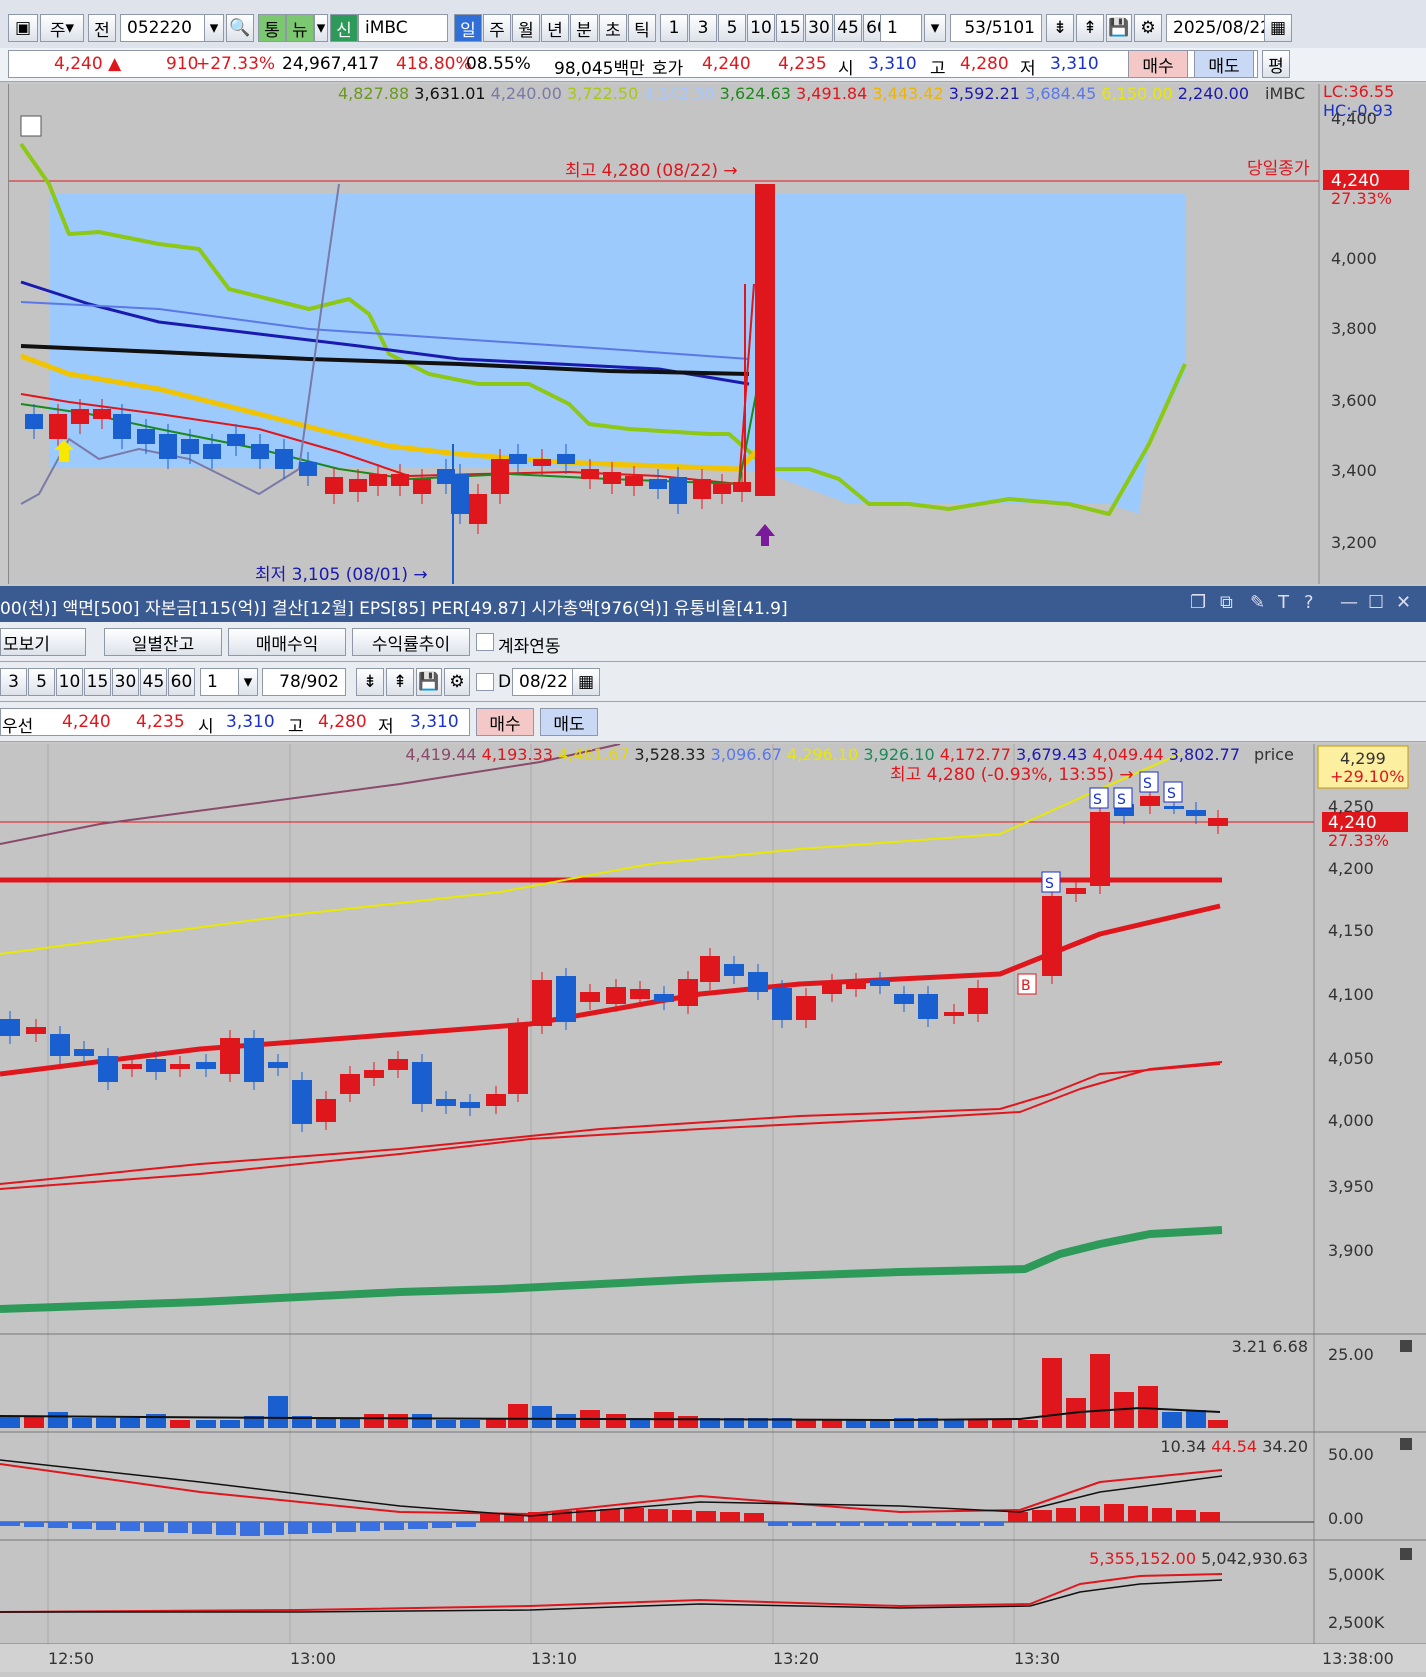 This screenshot has height=1677, width=1426. What do you see at coordinates (505, 722) in the screenshot?
I see `minute-buy-button: 매수` at bounding box center [505, 722].